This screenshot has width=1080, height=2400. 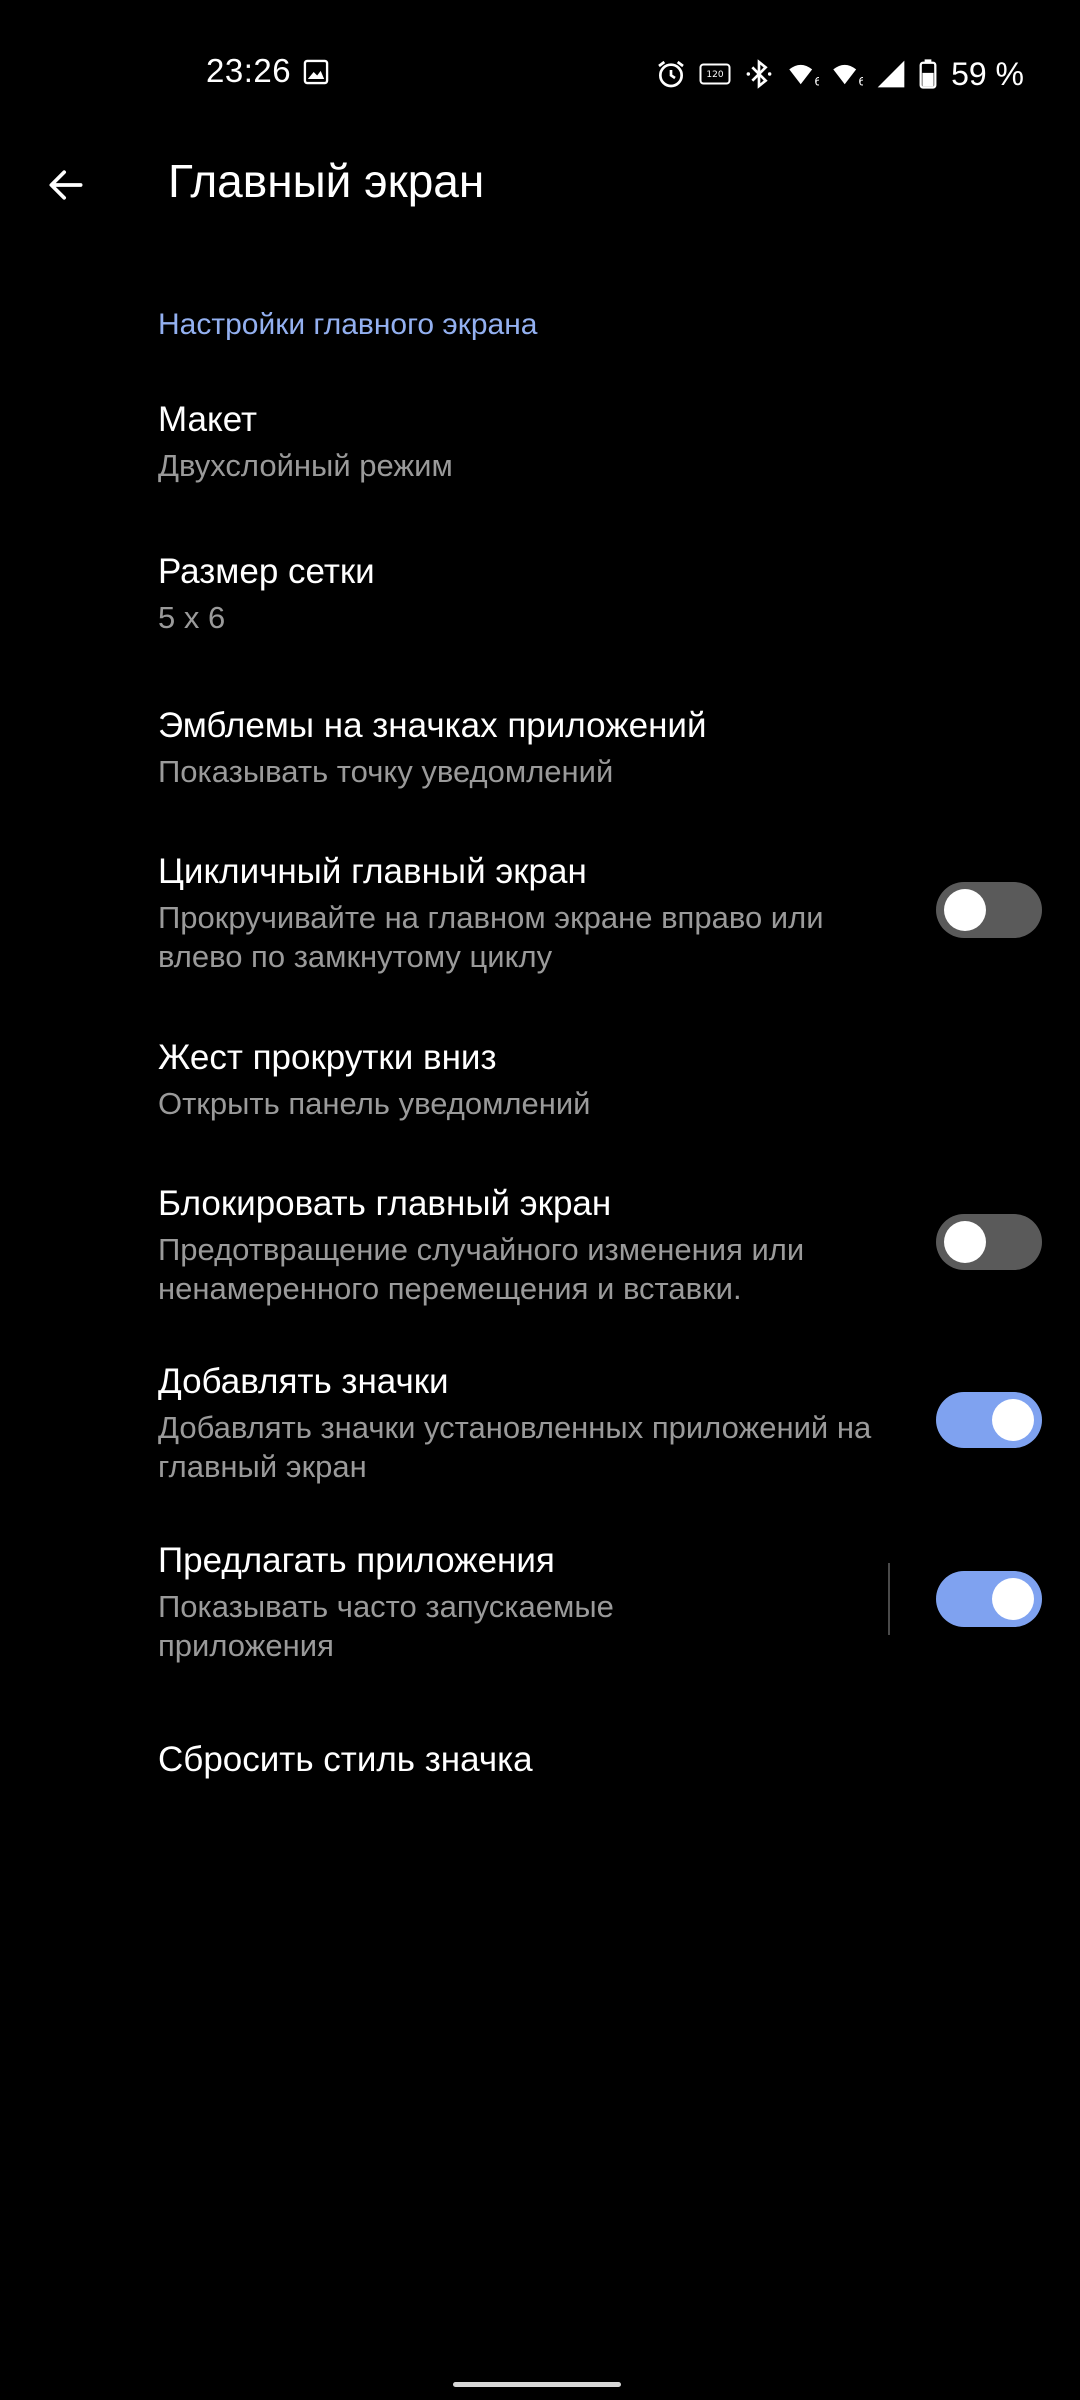 I want to click on image-icon, so click(x=316, y=72).